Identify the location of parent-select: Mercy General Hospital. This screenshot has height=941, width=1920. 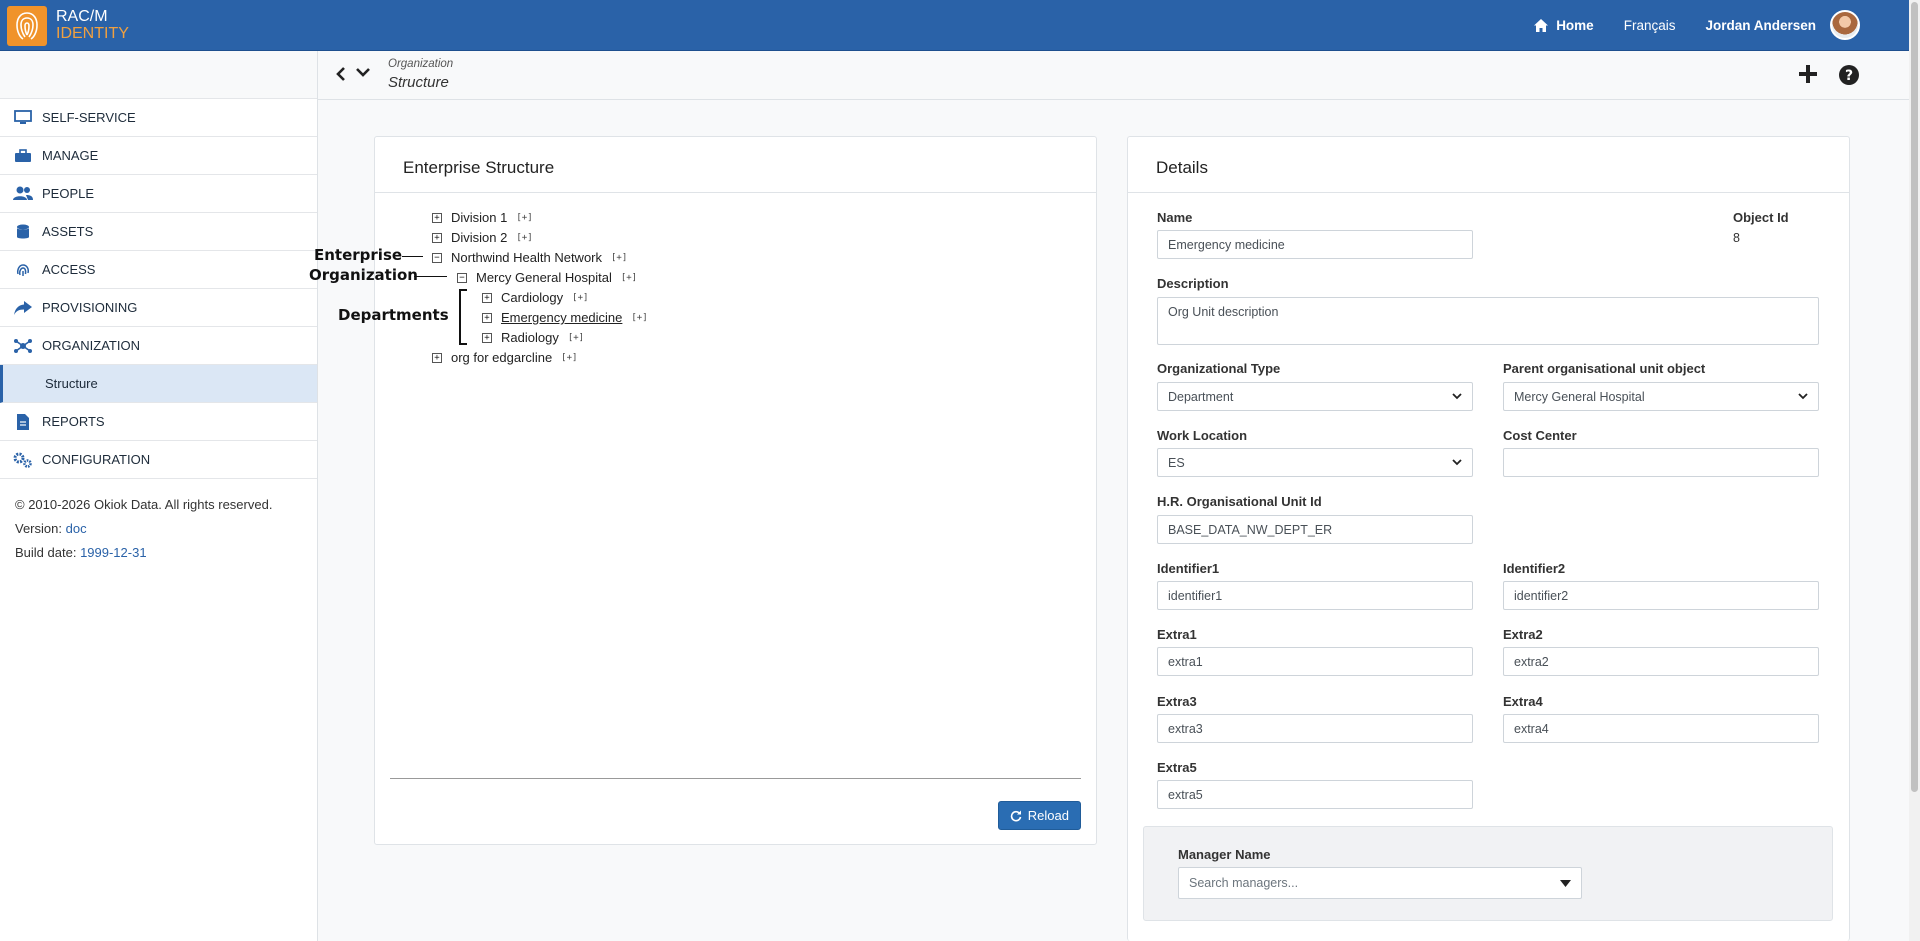
(1661, 396).